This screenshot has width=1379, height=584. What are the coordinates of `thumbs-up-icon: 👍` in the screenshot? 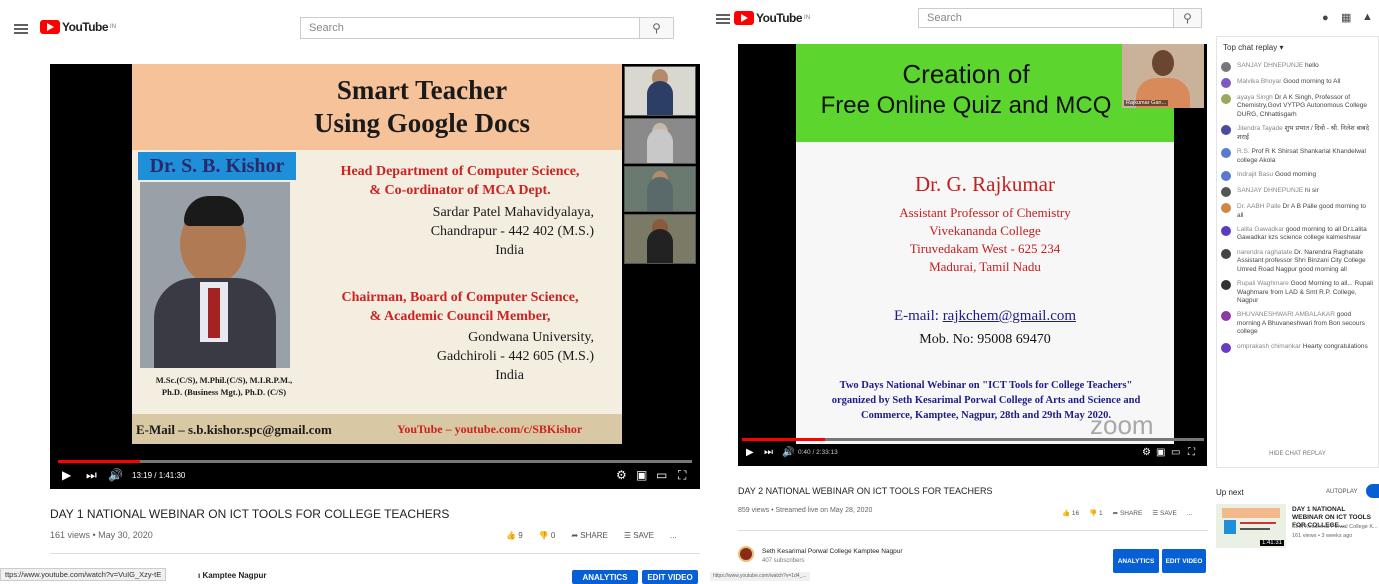 It's located at (1066, 513).